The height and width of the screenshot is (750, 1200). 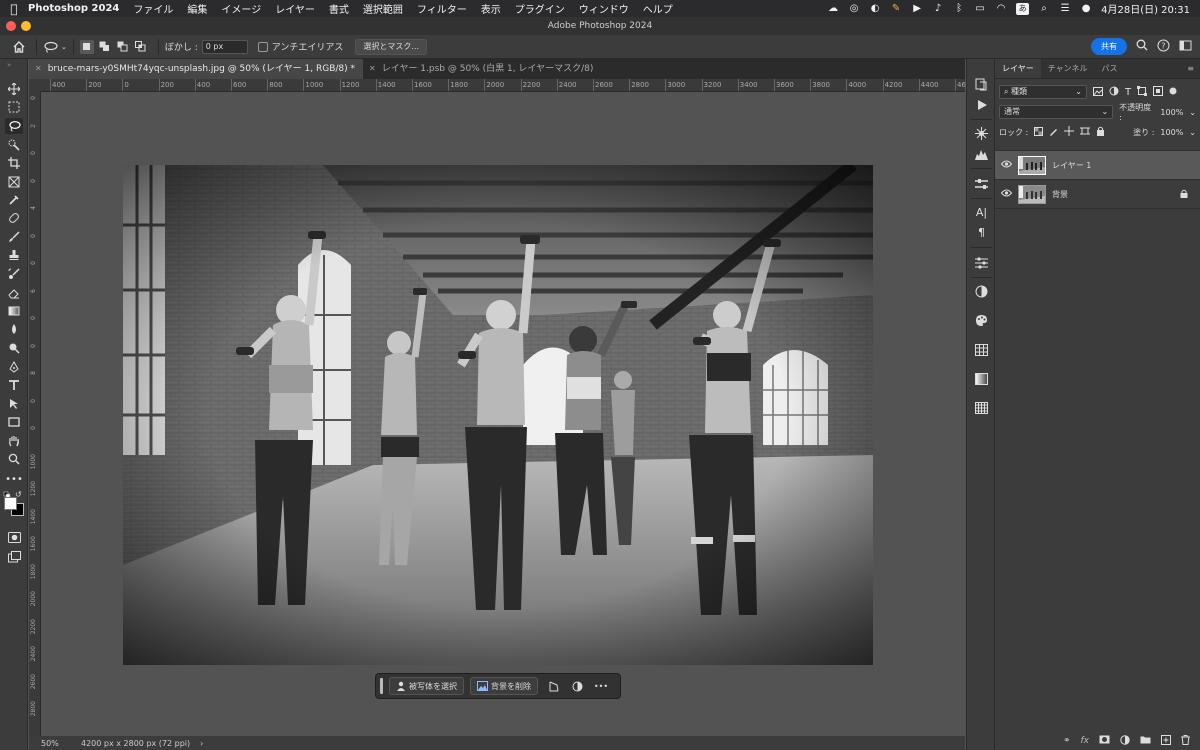 I want to click on new-layer-icon, so click(x=1166, y=741).